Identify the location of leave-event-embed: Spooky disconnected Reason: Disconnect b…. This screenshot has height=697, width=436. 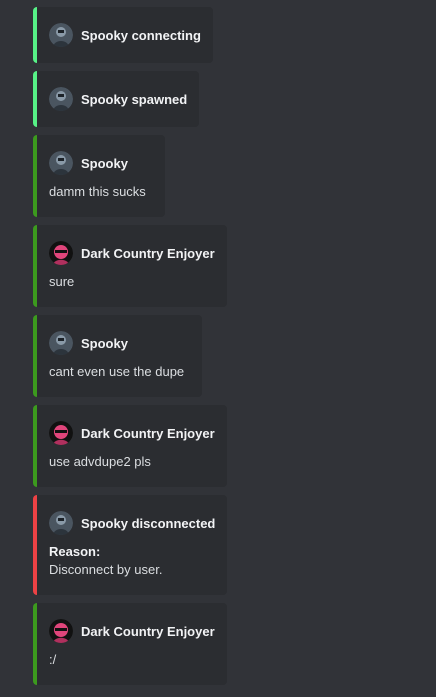
(130, 545).